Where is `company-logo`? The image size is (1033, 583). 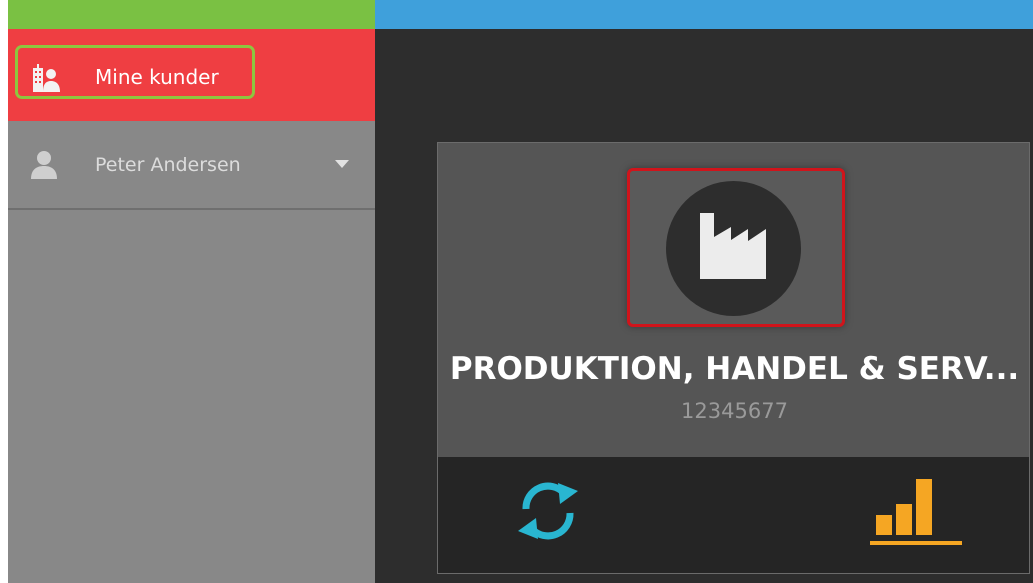 company-logo is located at coordinates (733, 248).